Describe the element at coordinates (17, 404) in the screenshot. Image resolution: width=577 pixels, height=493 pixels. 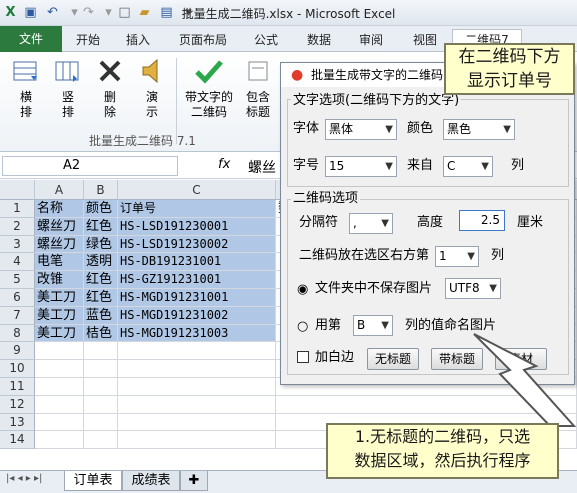
I see `row-header: 12` at that location.